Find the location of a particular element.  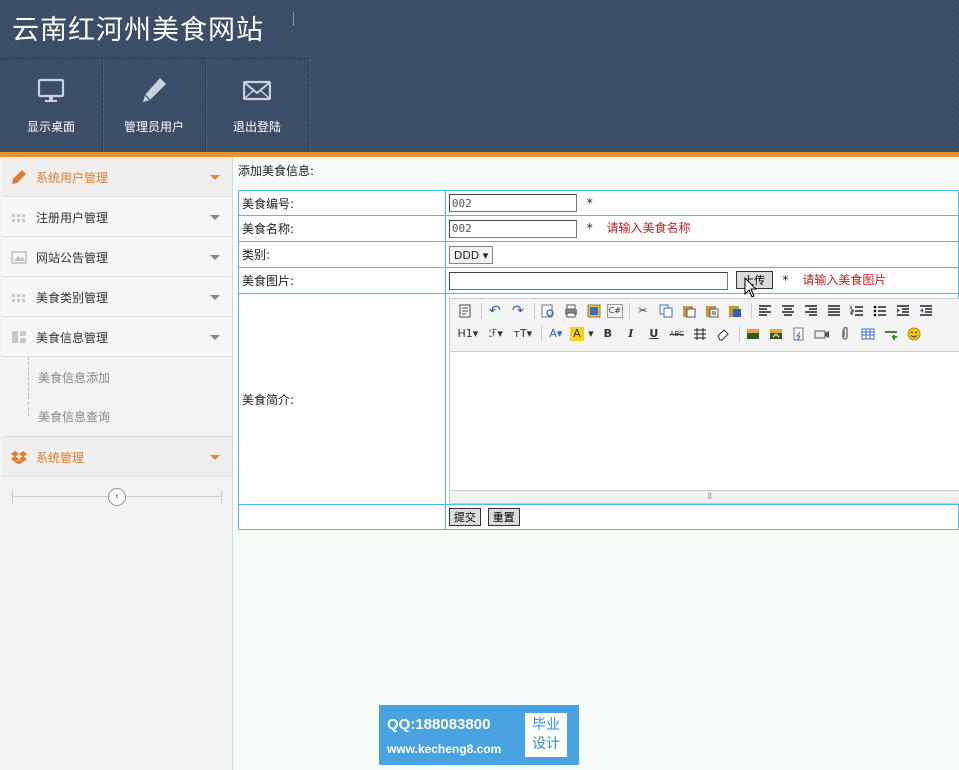

preview-icon is located at coordinates (548, 311).